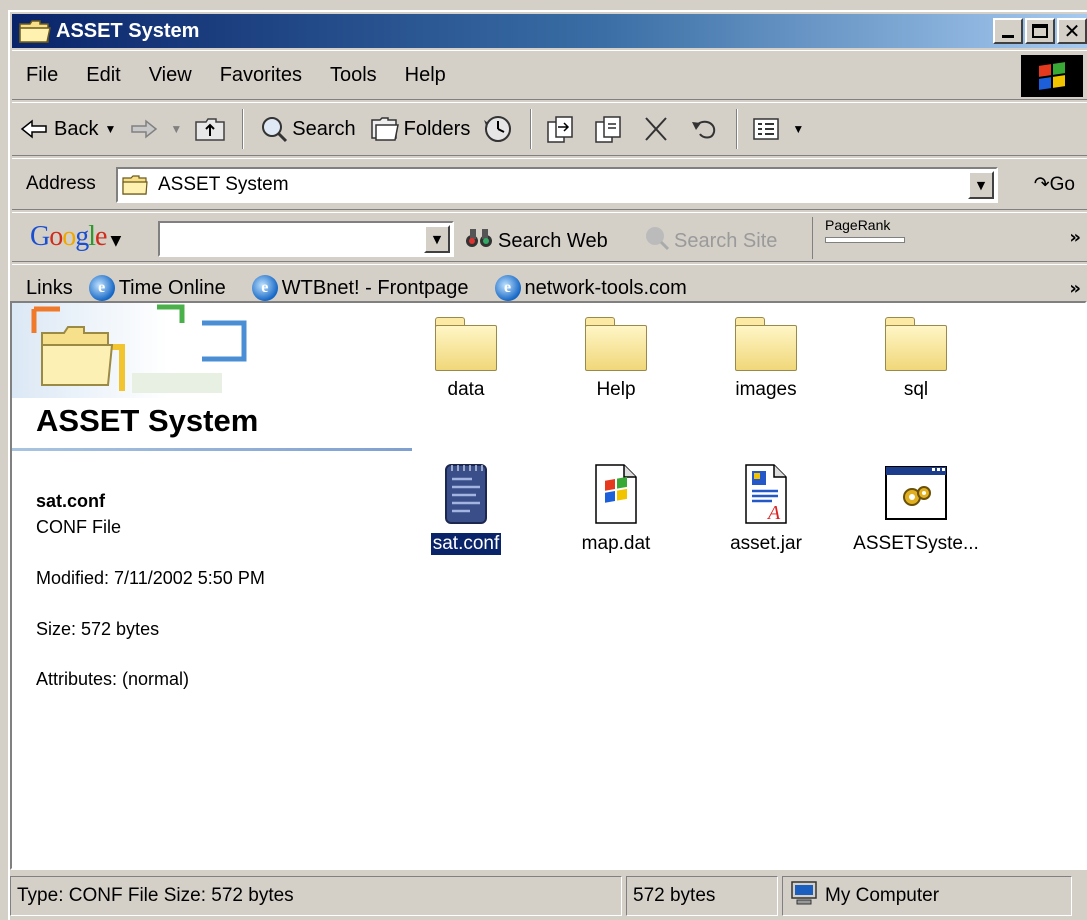  I want to click on title-bar: ASSET System ✕, so click(549, 31).